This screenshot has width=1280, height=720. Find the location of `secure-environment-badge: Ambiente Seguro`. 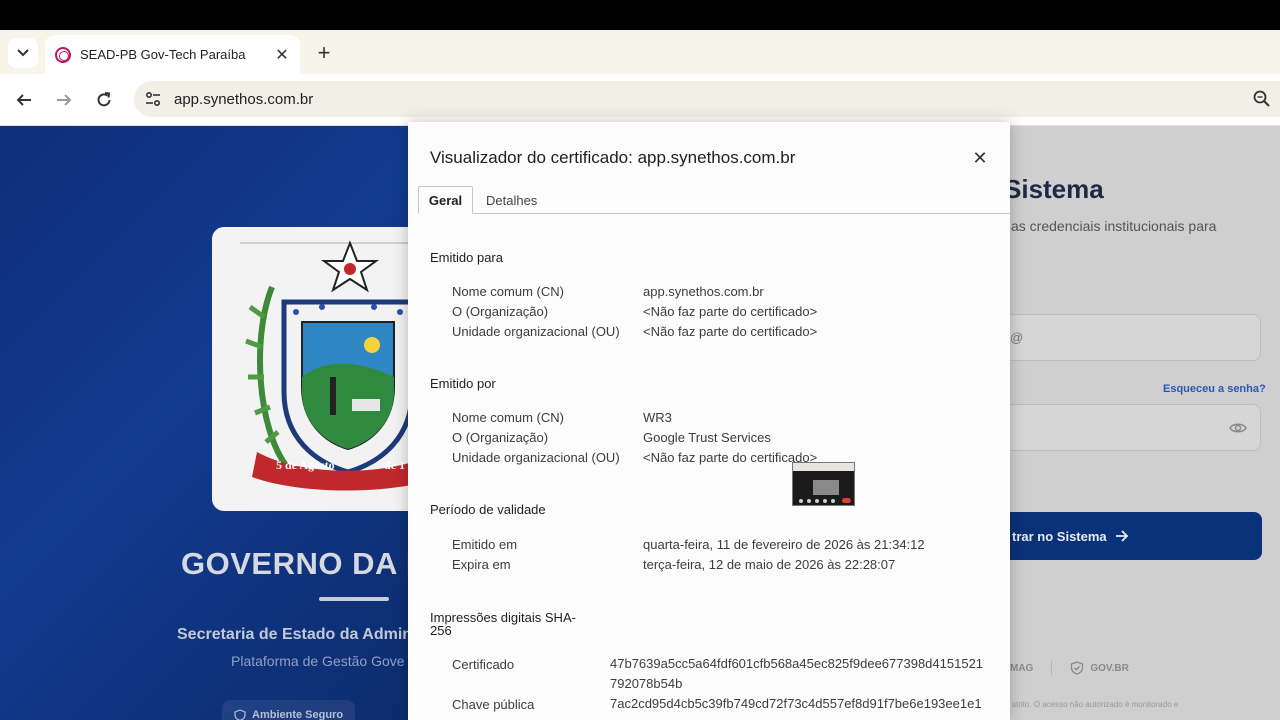

secure-environment-badge: Ambiente Seguro is located at coordinates (289, 710).